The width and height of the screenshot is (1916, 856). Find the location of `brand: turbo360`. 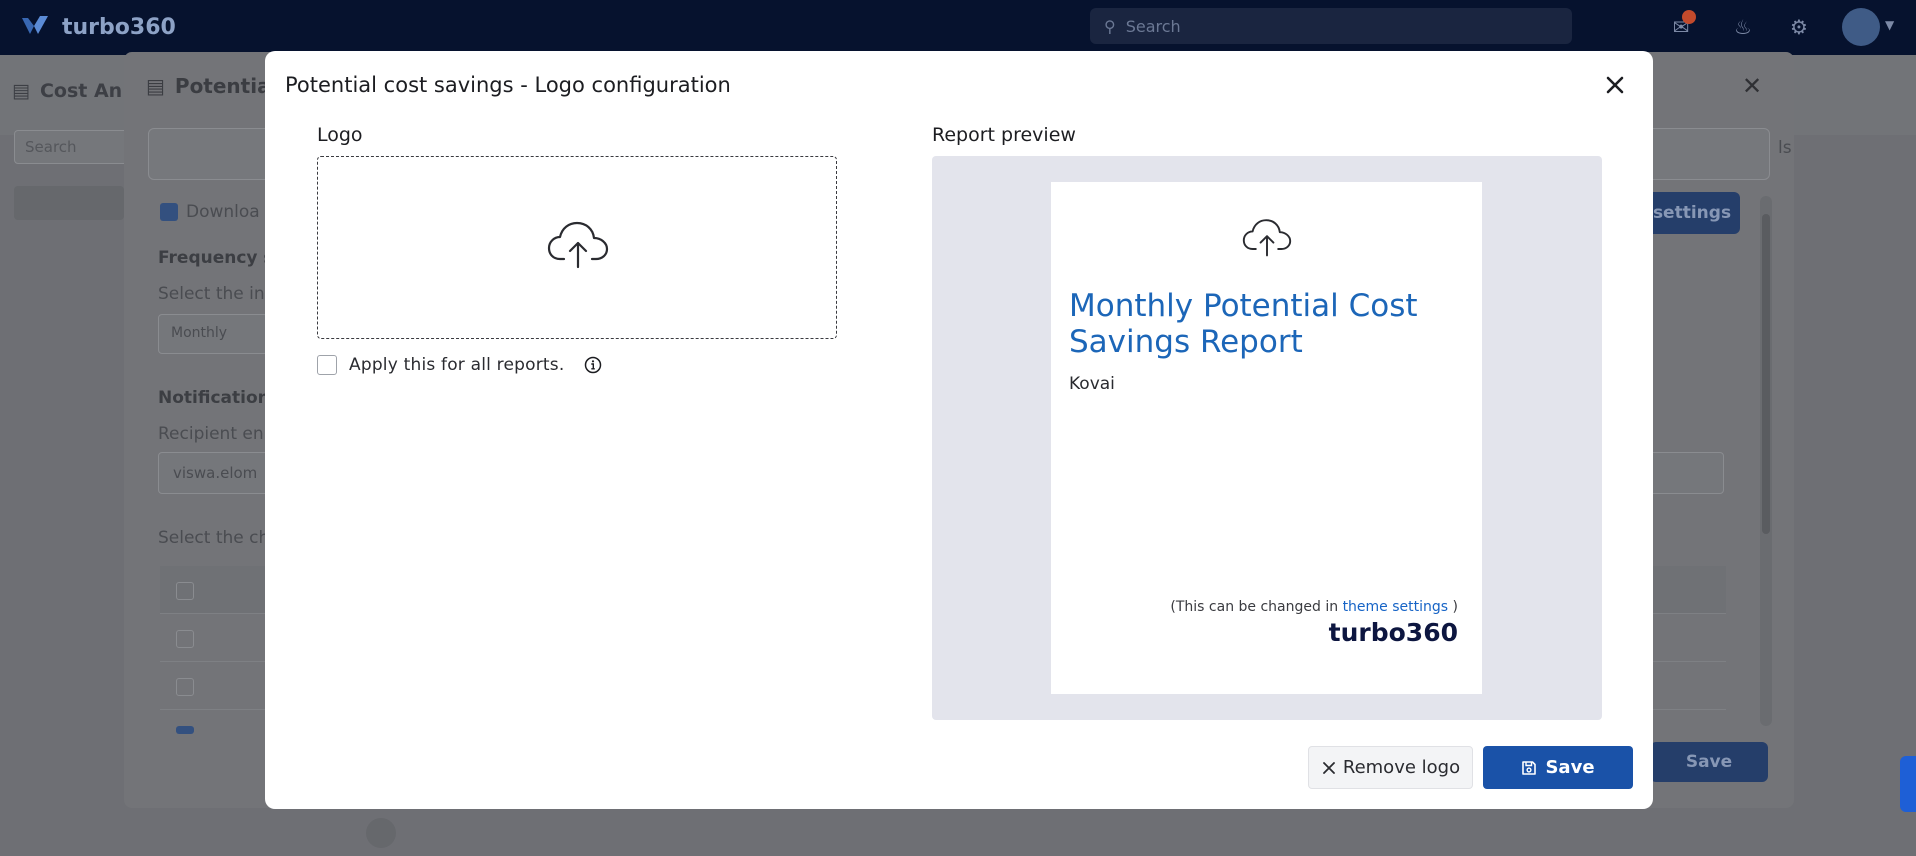

brand: turbo360 is located at coordinates (98, 27).